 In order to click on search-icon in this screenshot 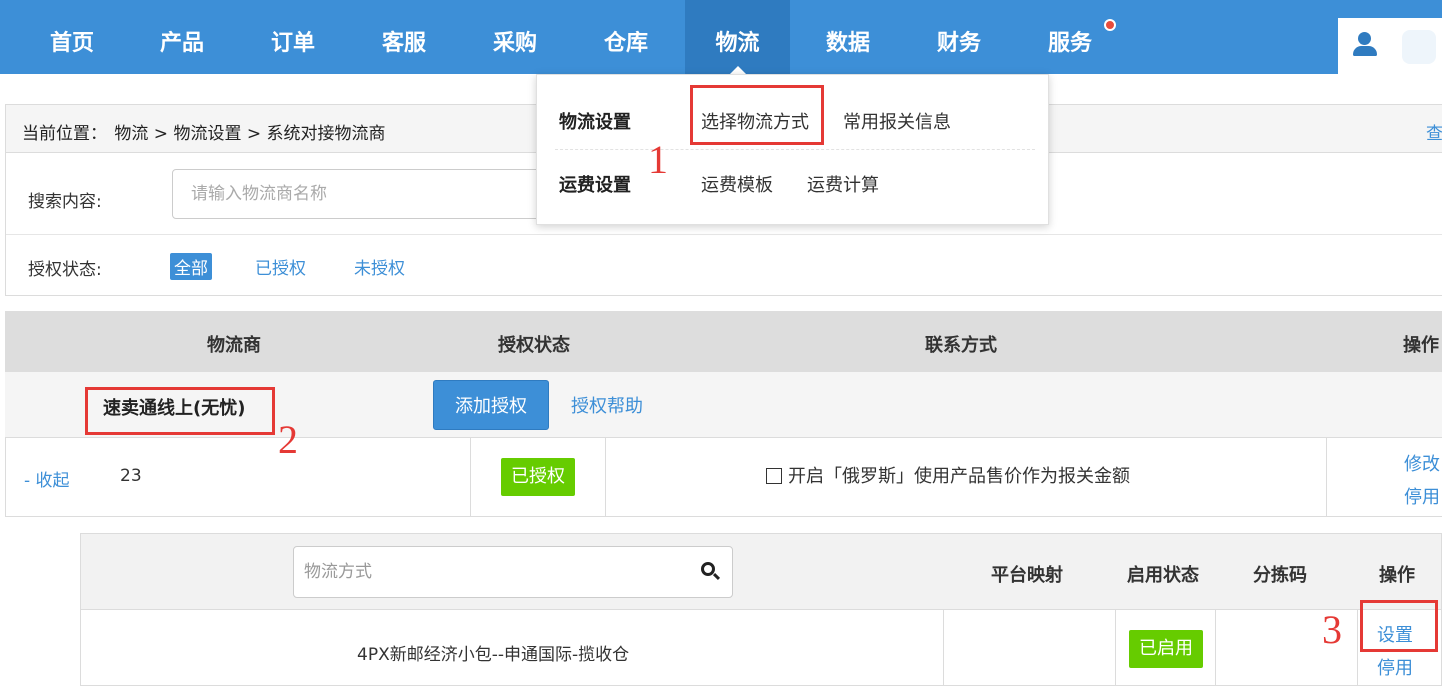, I will do `click(711, 572)`.